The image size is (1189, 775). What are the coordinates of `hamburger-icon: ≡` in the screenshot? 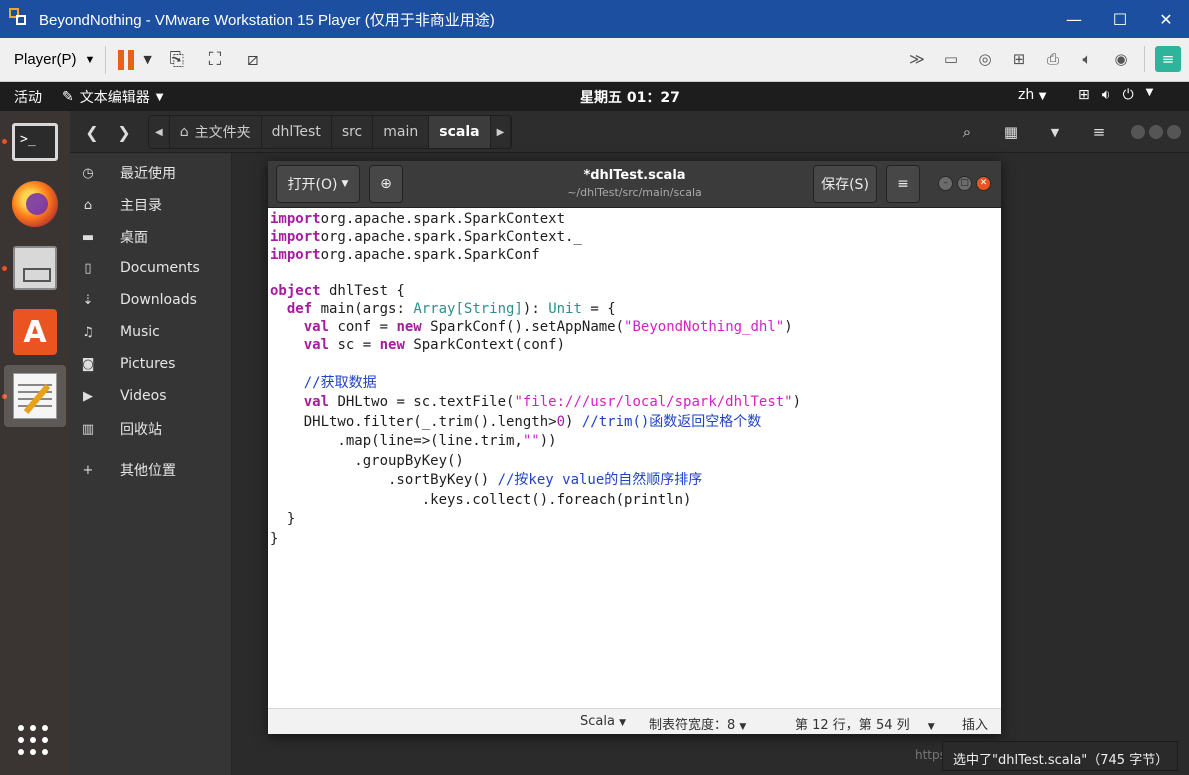 It's located at (1099, 132).